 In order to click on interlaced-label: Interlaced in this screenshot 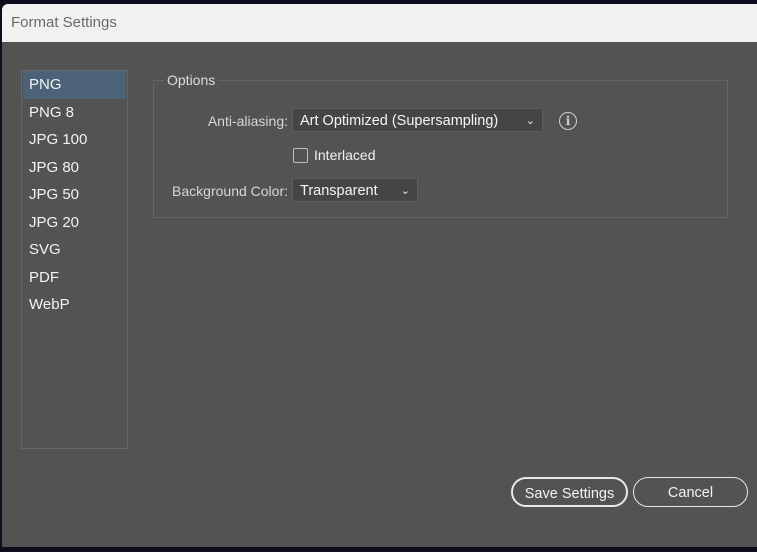, I will do `click(344, 155)`.